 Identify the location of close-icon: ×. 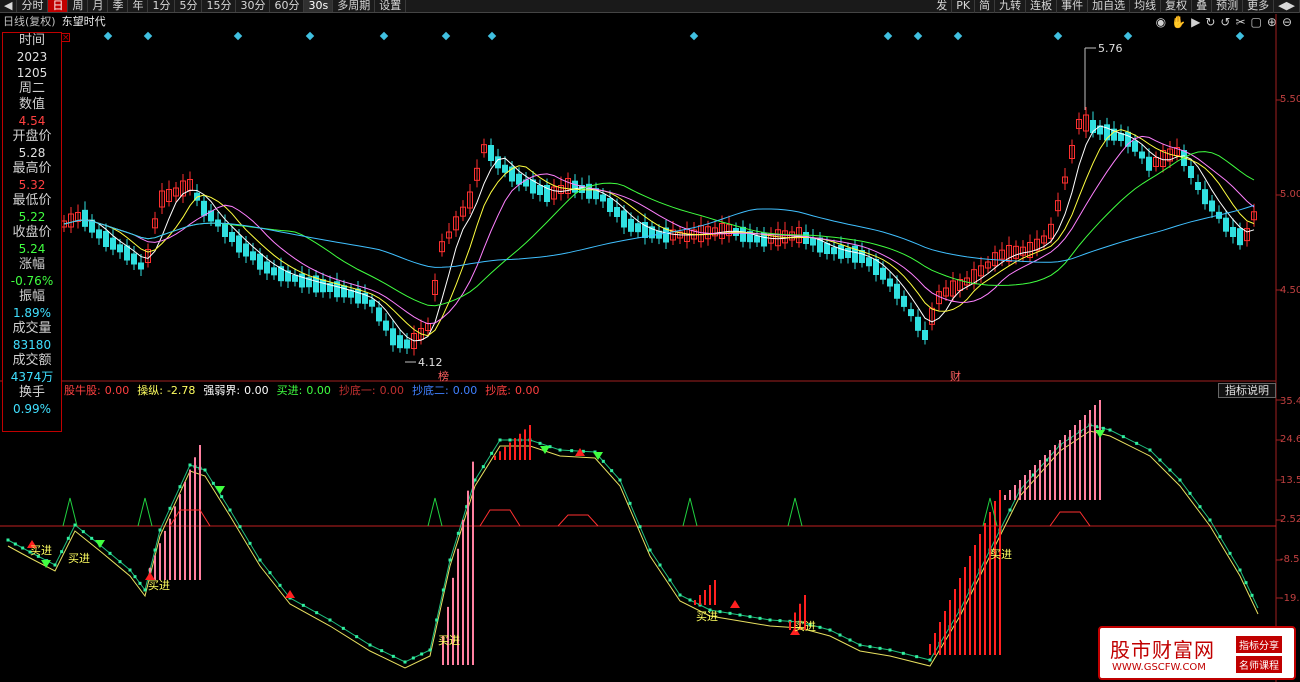
(65, 38).